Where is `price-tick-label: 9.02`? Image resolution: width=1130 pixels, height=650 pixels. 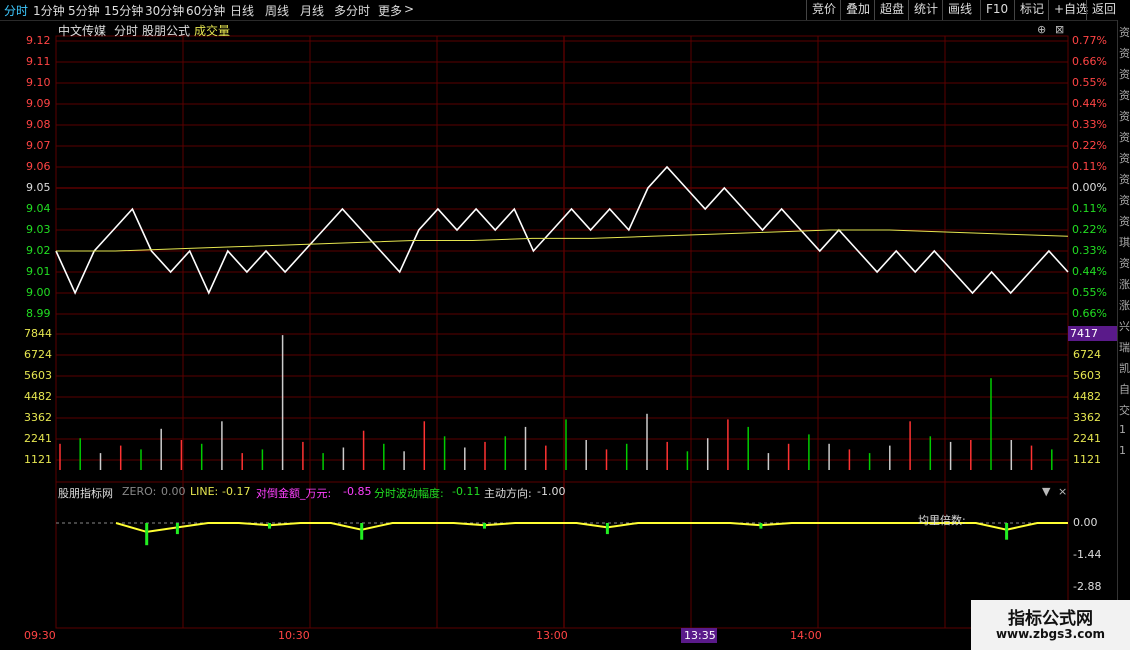
price-tick-label: 9.02 is located at coordinates (38, 250).